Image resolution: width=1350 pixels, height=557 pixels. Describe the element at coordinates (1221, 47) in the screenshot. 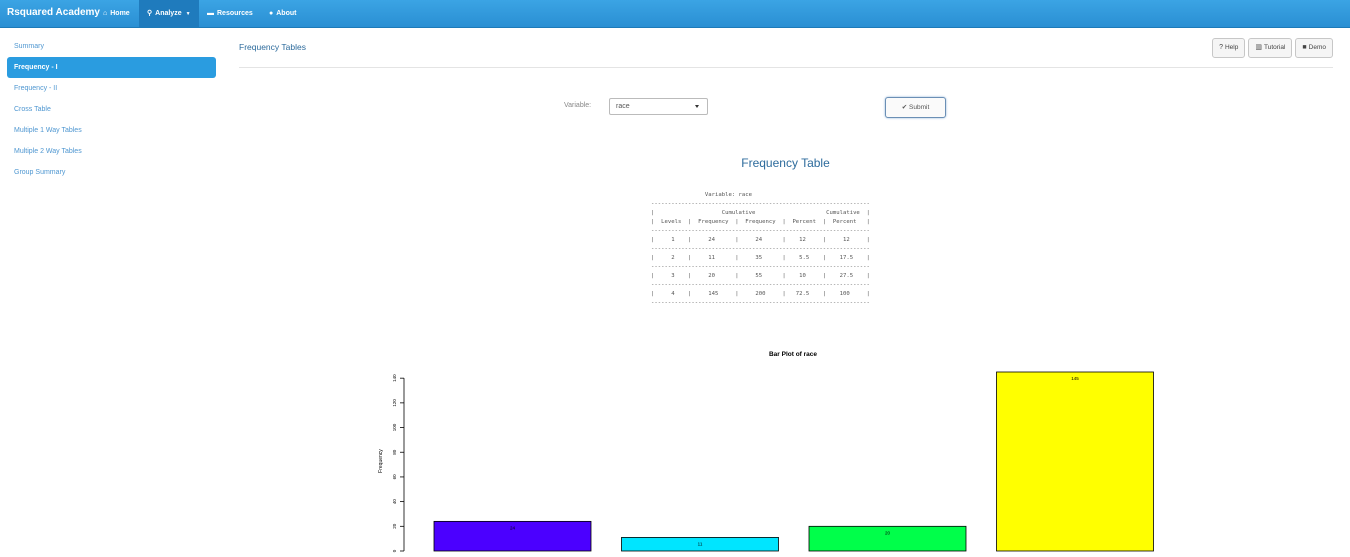

I see `question-circle-icon: ?` at that location.